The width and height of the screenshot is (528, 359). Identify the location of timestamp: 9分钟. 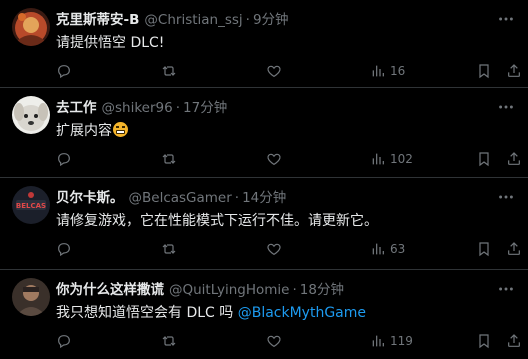
(271, 20).